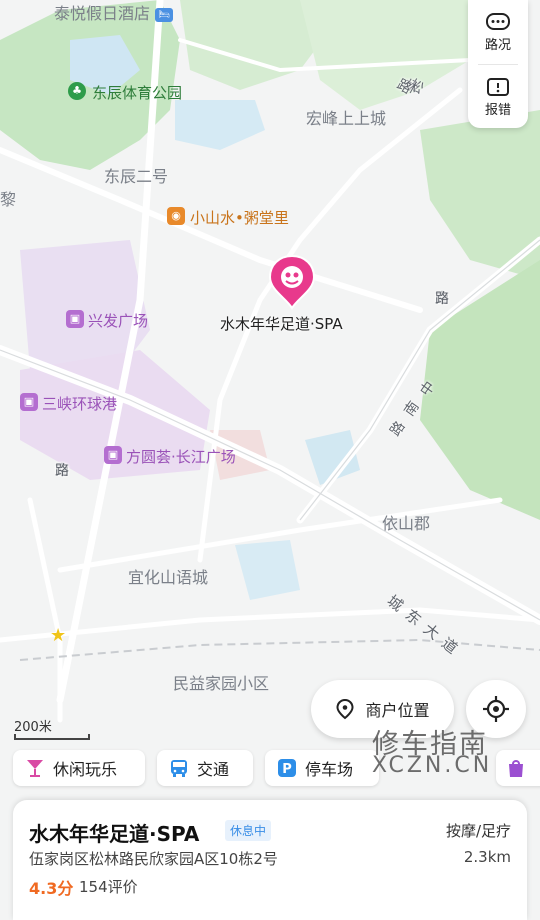 The height and width of the screenshot is (920, 540). I want to click on traffic-label: 路况, so click(497, 45).